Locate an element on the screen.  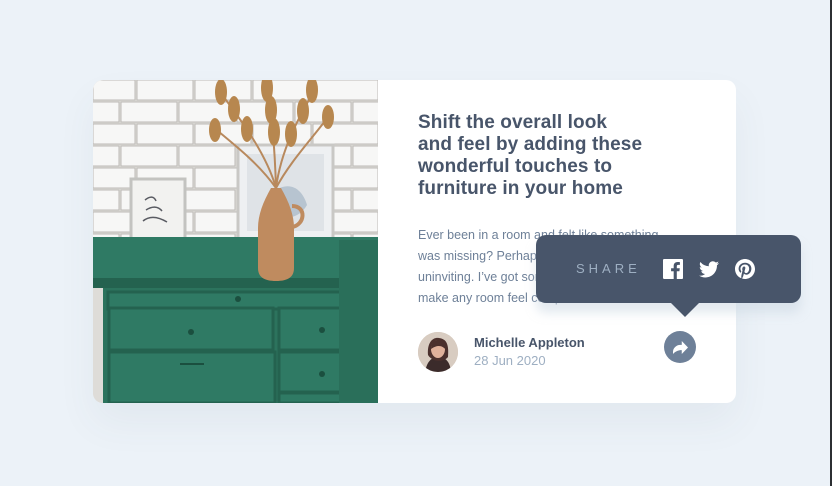
twitter-icon is located at coordinates (708, 269).